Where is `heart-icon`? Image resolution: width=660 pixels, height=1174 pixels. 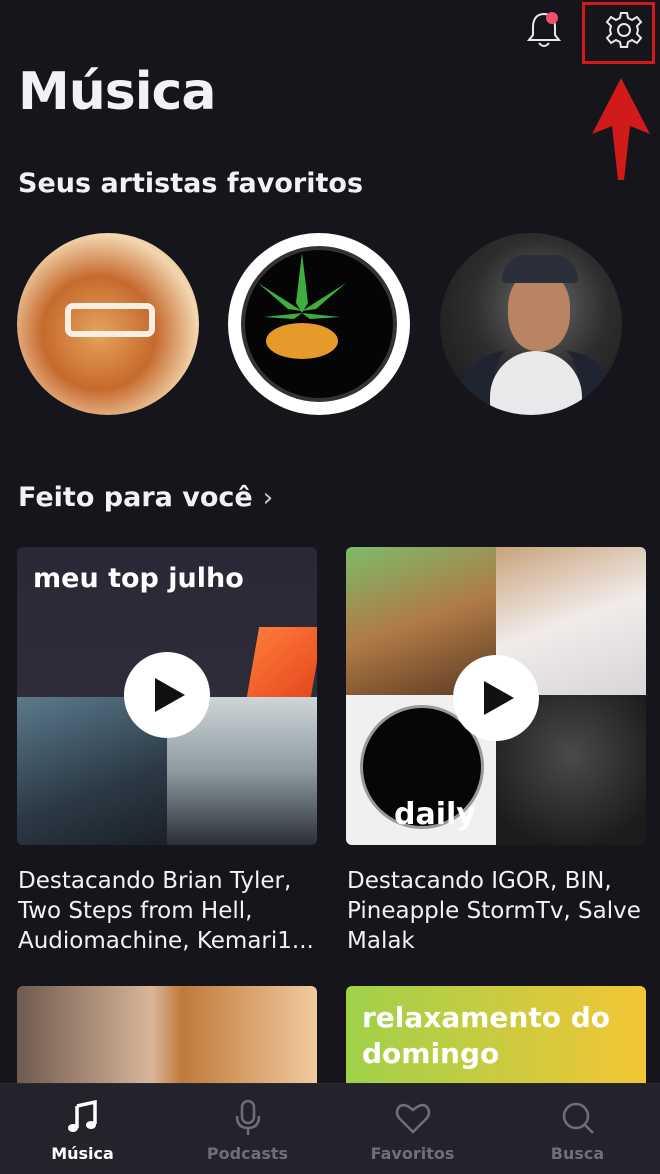
heart-icon is located at coordinates (412, 1118).